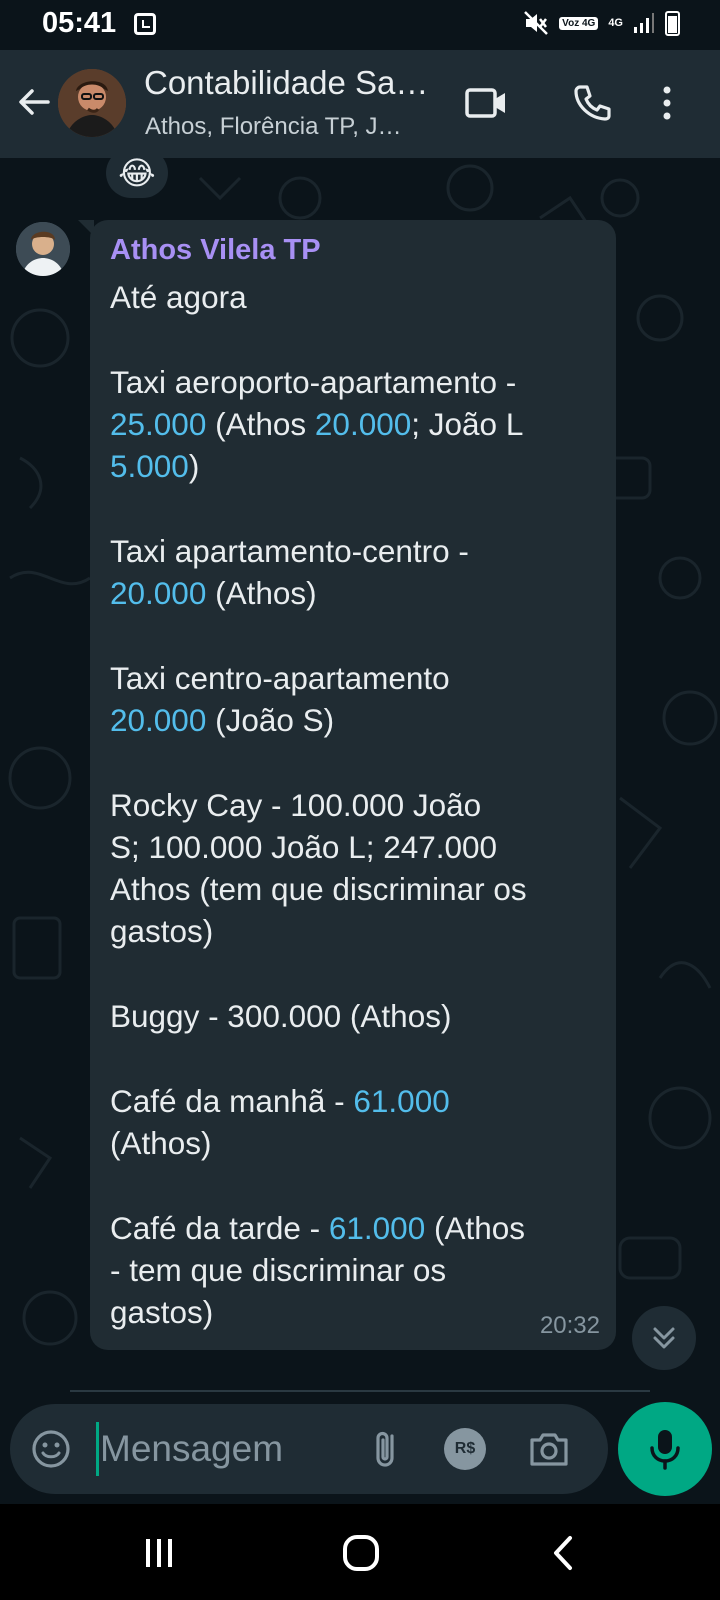 Image resolution: width=720 pixels, height=1600 pixels. Describe the element at coordinates (34, 102) in the screenshot. I see `back-arrow-icon` at that location.